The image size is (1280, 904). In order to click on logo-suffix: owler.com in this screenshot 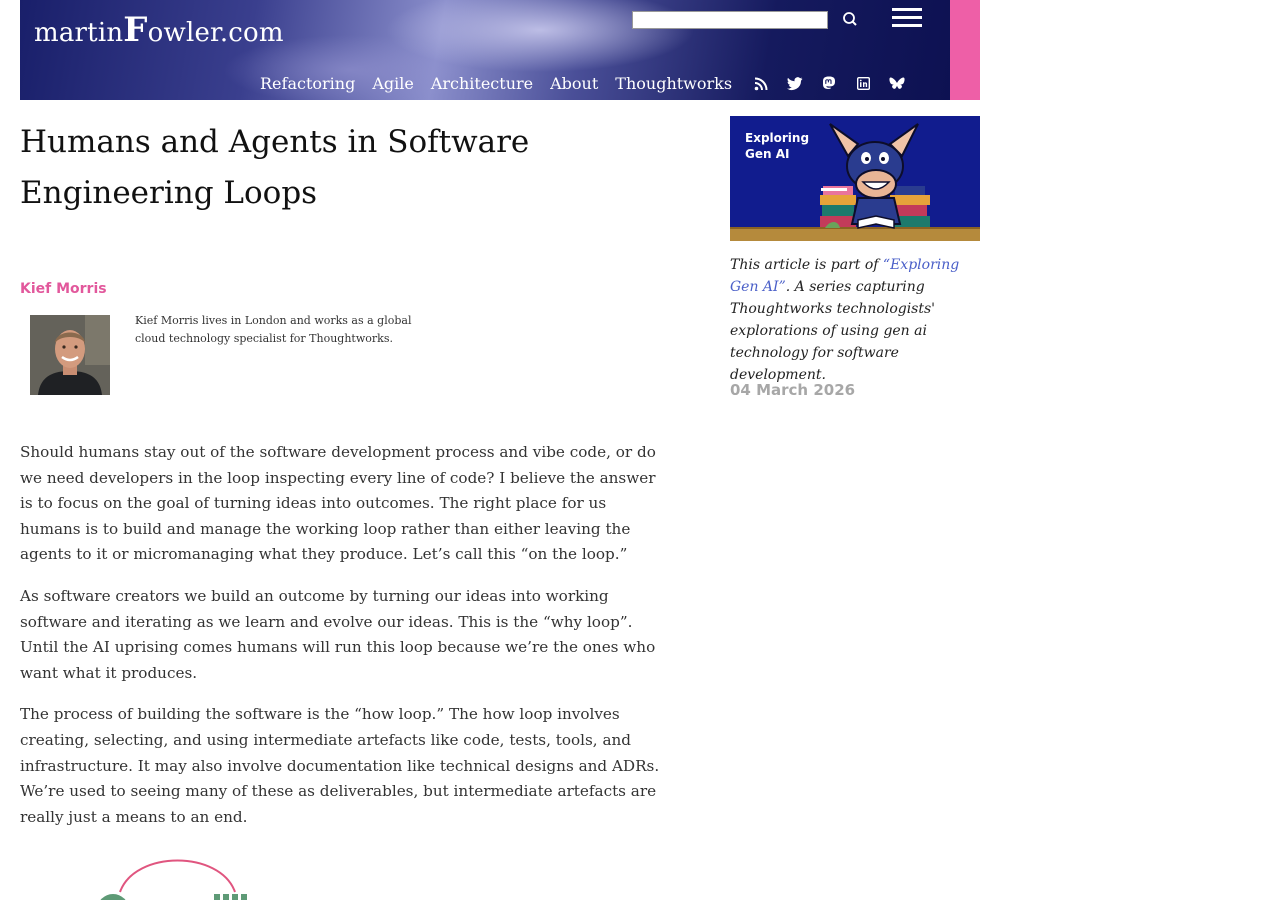, I will do `click(215, 33)`.